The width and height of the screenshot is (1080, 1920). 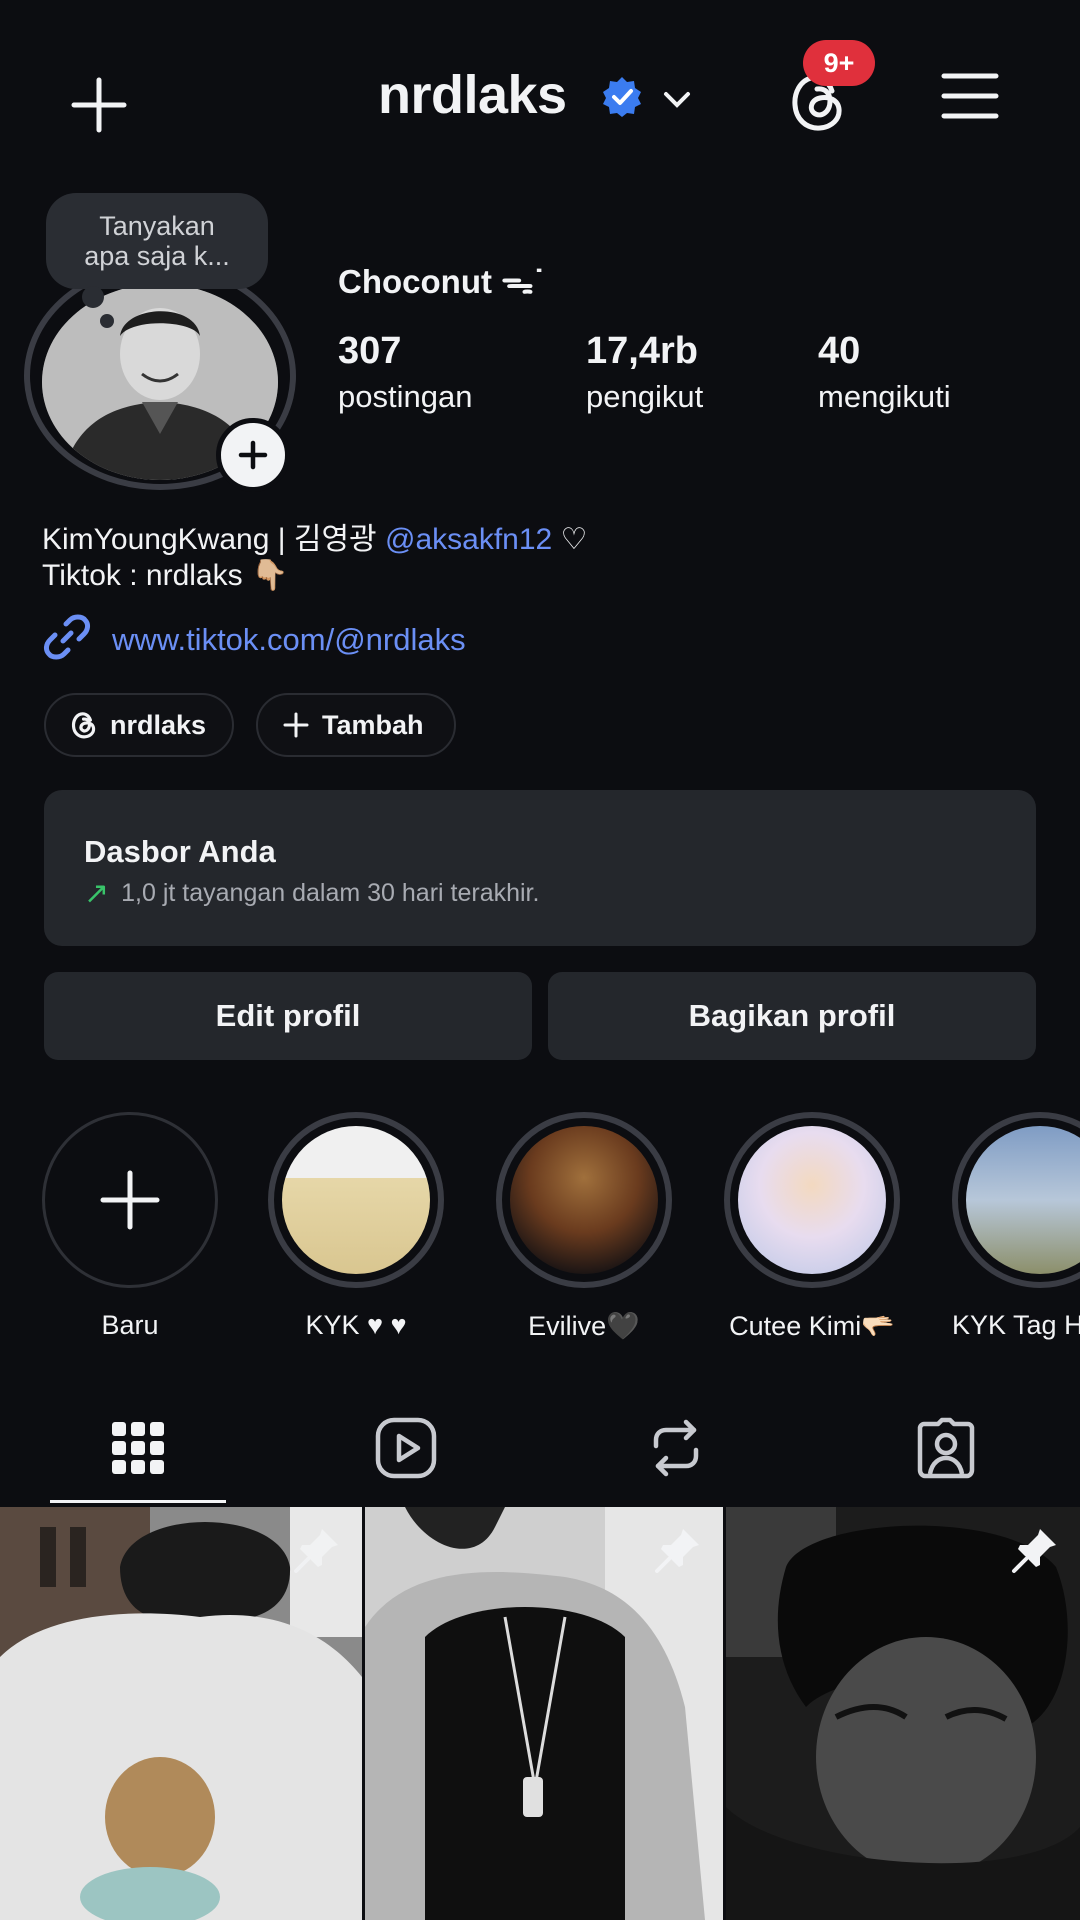 I want to click on stat-followers: 17,4rb pengikut, so click(x=644, y=372).